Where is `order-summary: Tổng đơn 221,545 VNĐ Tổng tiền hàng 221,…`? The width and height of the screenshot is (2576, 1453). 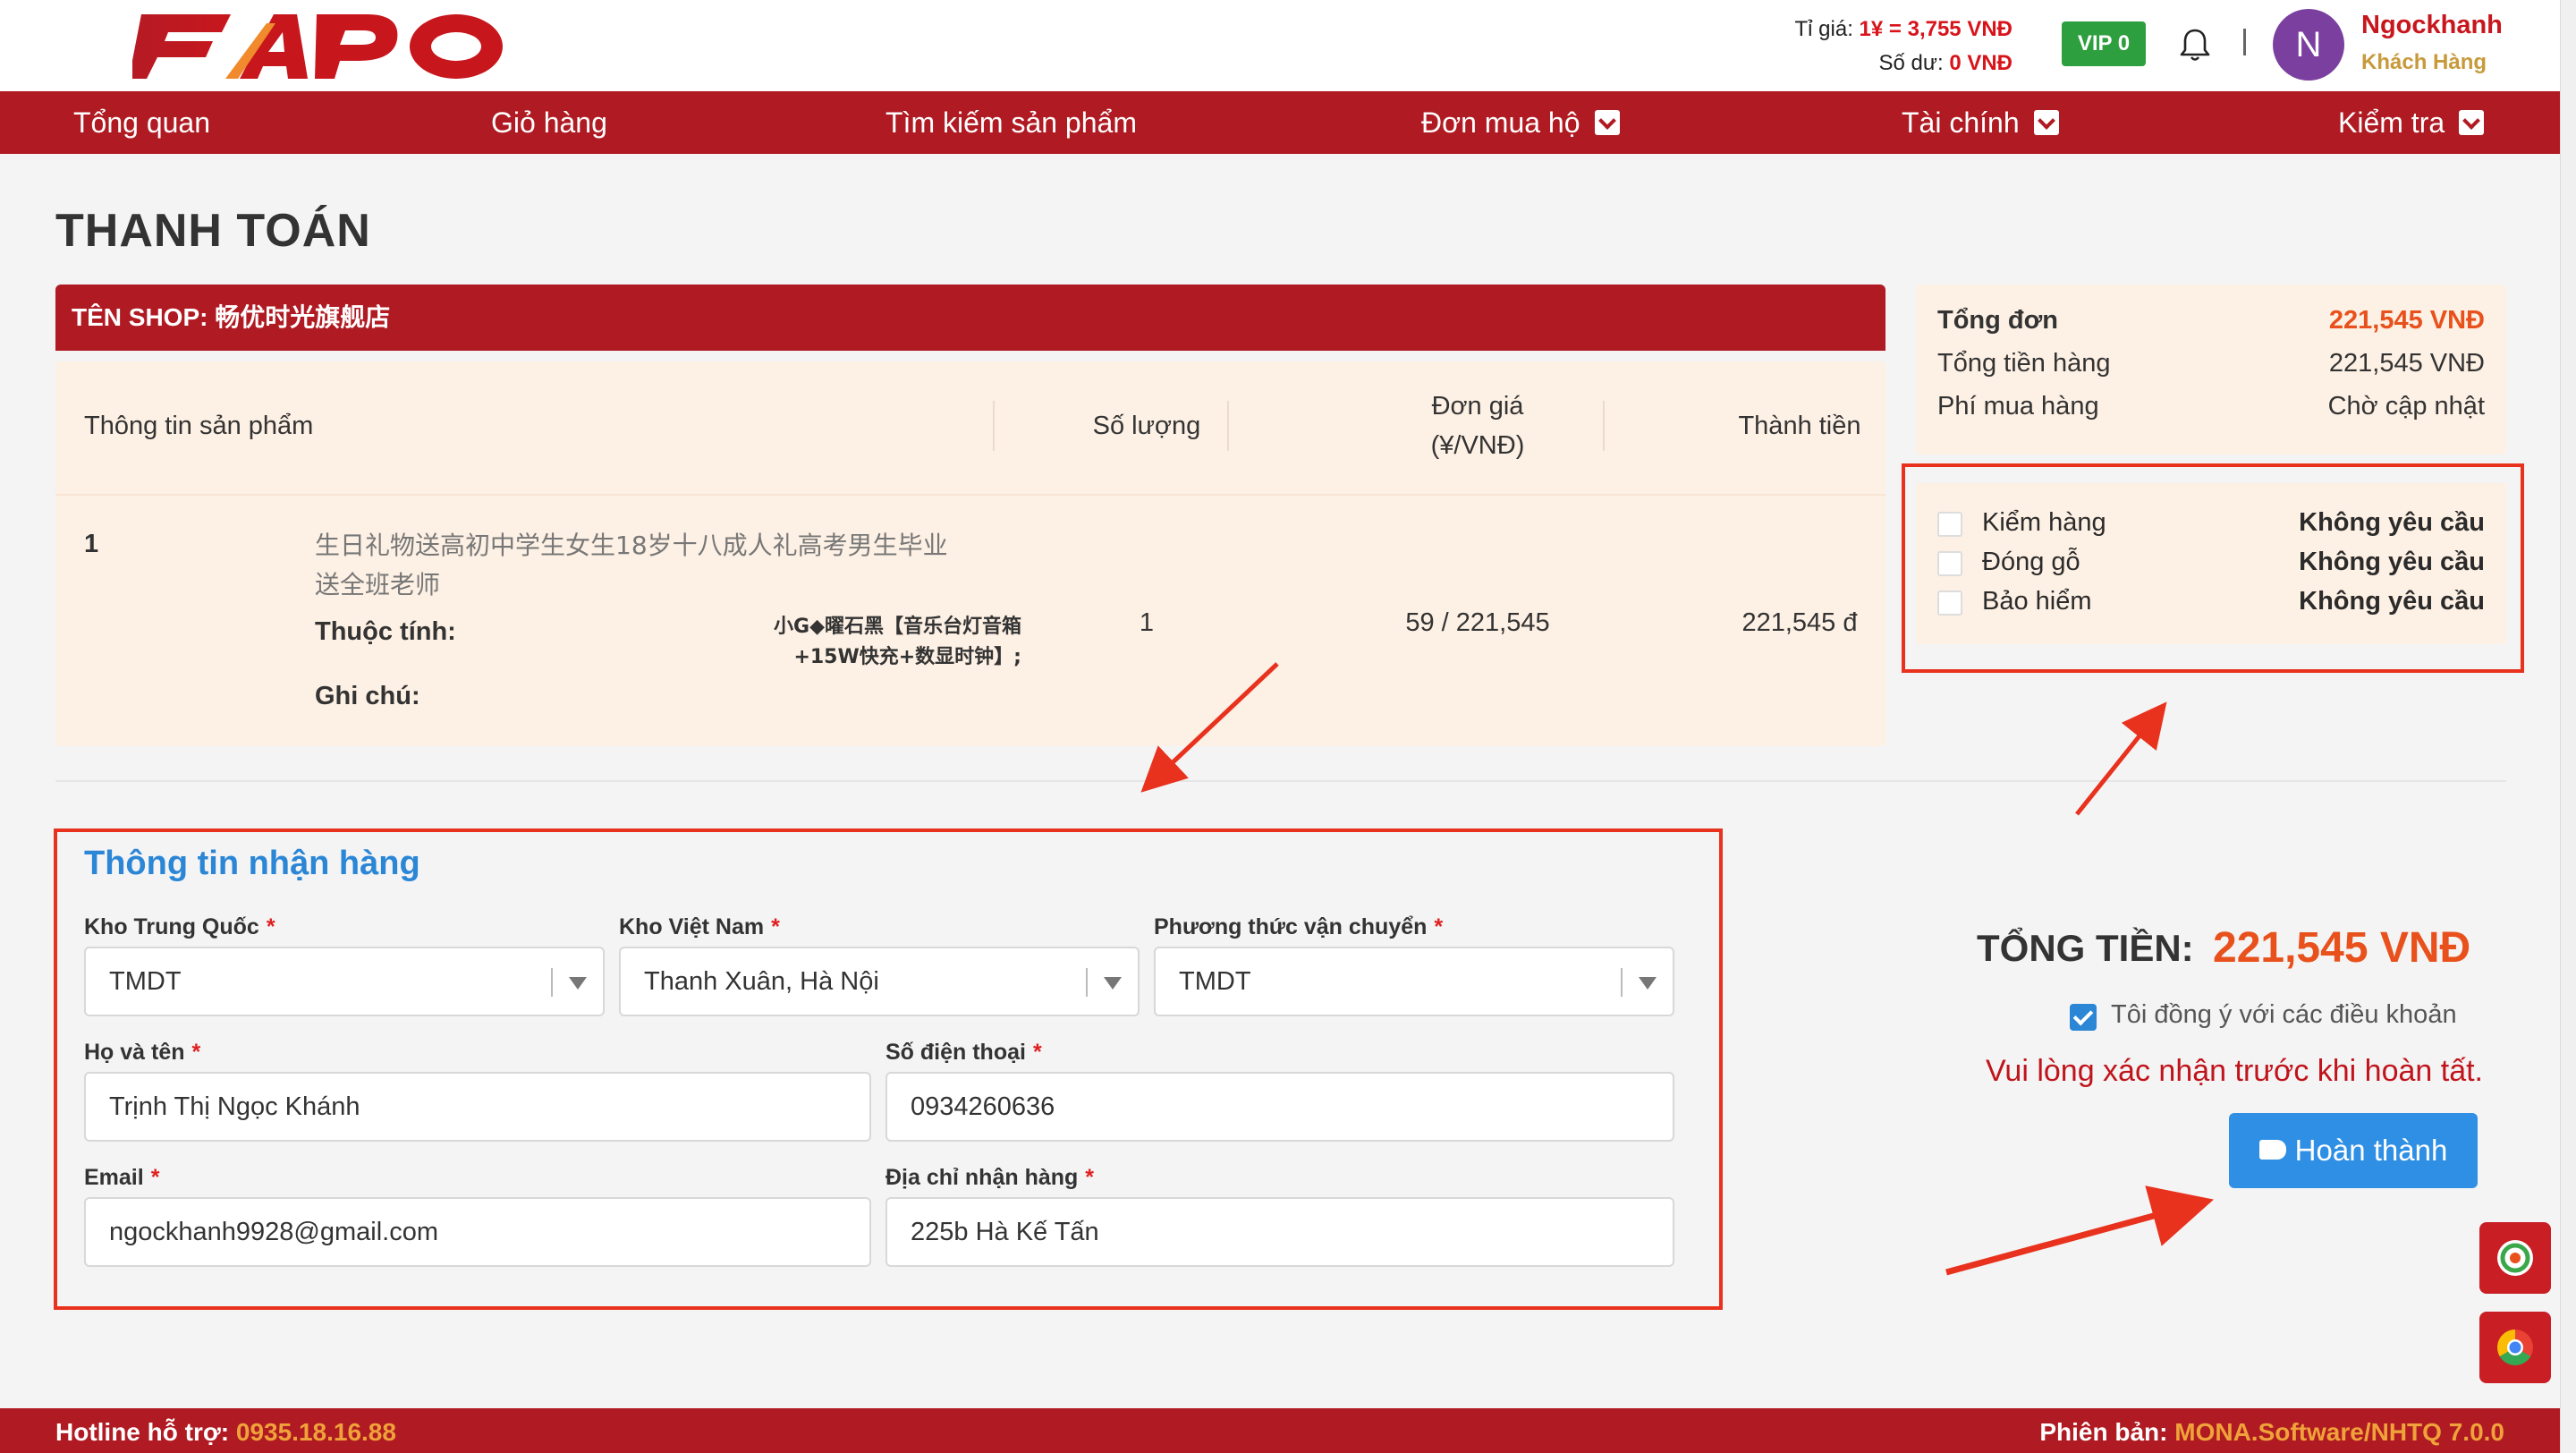
order-summary: Tổng đơn 221,545 VNĐ Tổng tiền hàng 221,… is located at coordinates (2211, 370).